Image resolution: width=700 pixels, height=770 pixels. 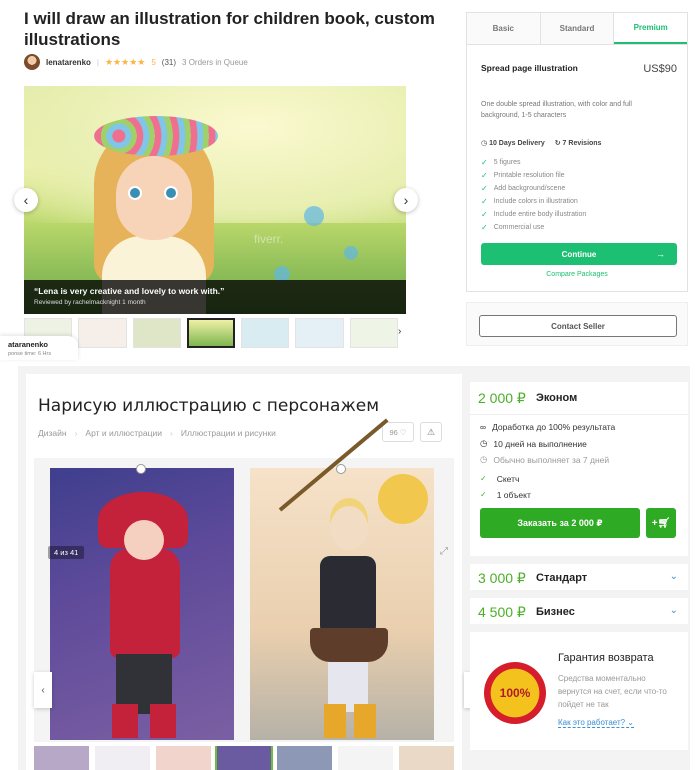 I want to click on feature-label: Include colors in illustration, so click(x=535, y=201).